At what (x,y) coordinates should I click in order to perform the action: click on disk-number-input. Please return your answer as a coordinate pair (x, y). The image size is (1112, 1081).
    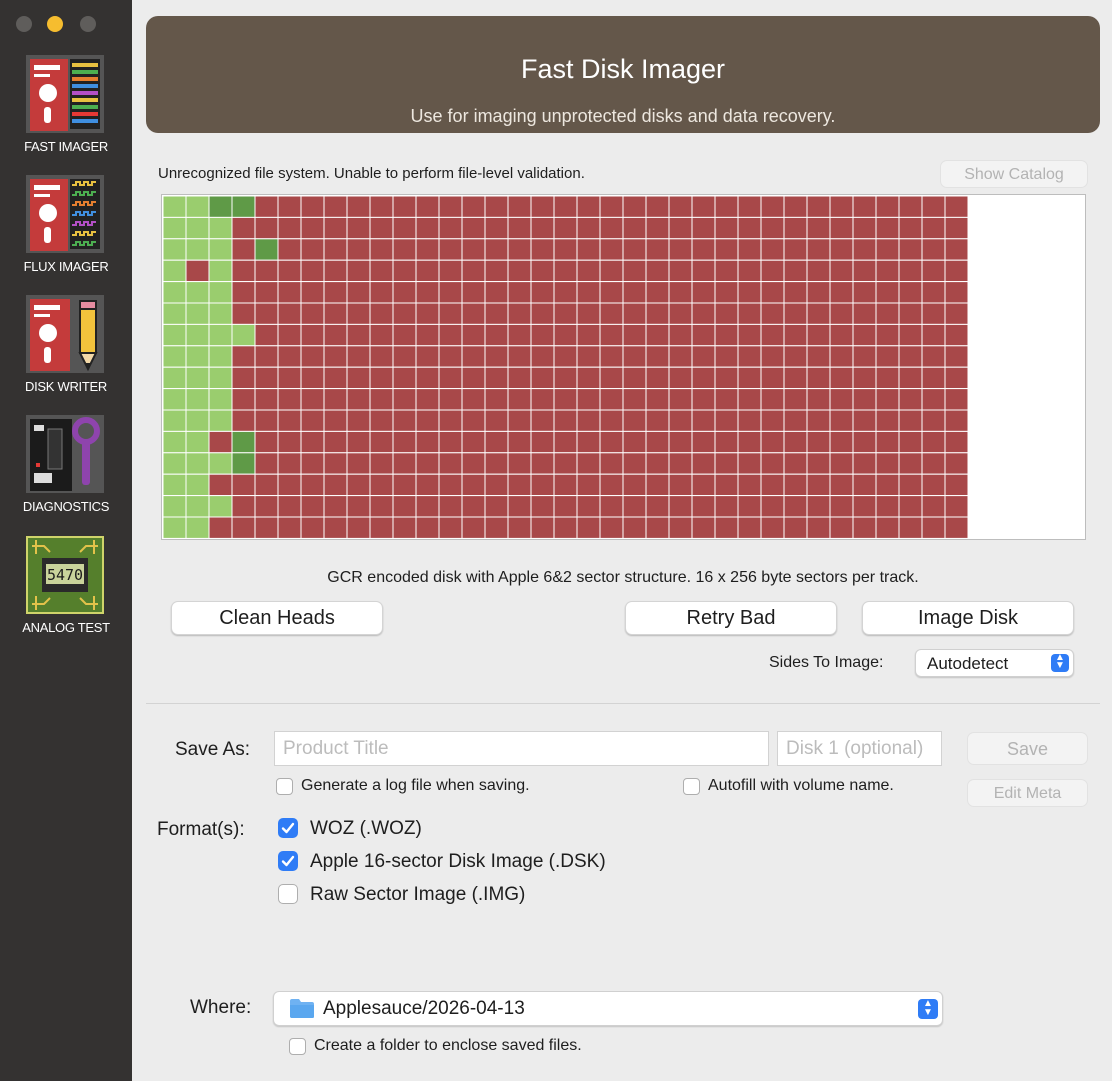
    Looking at the image, I should click on (859, 748).